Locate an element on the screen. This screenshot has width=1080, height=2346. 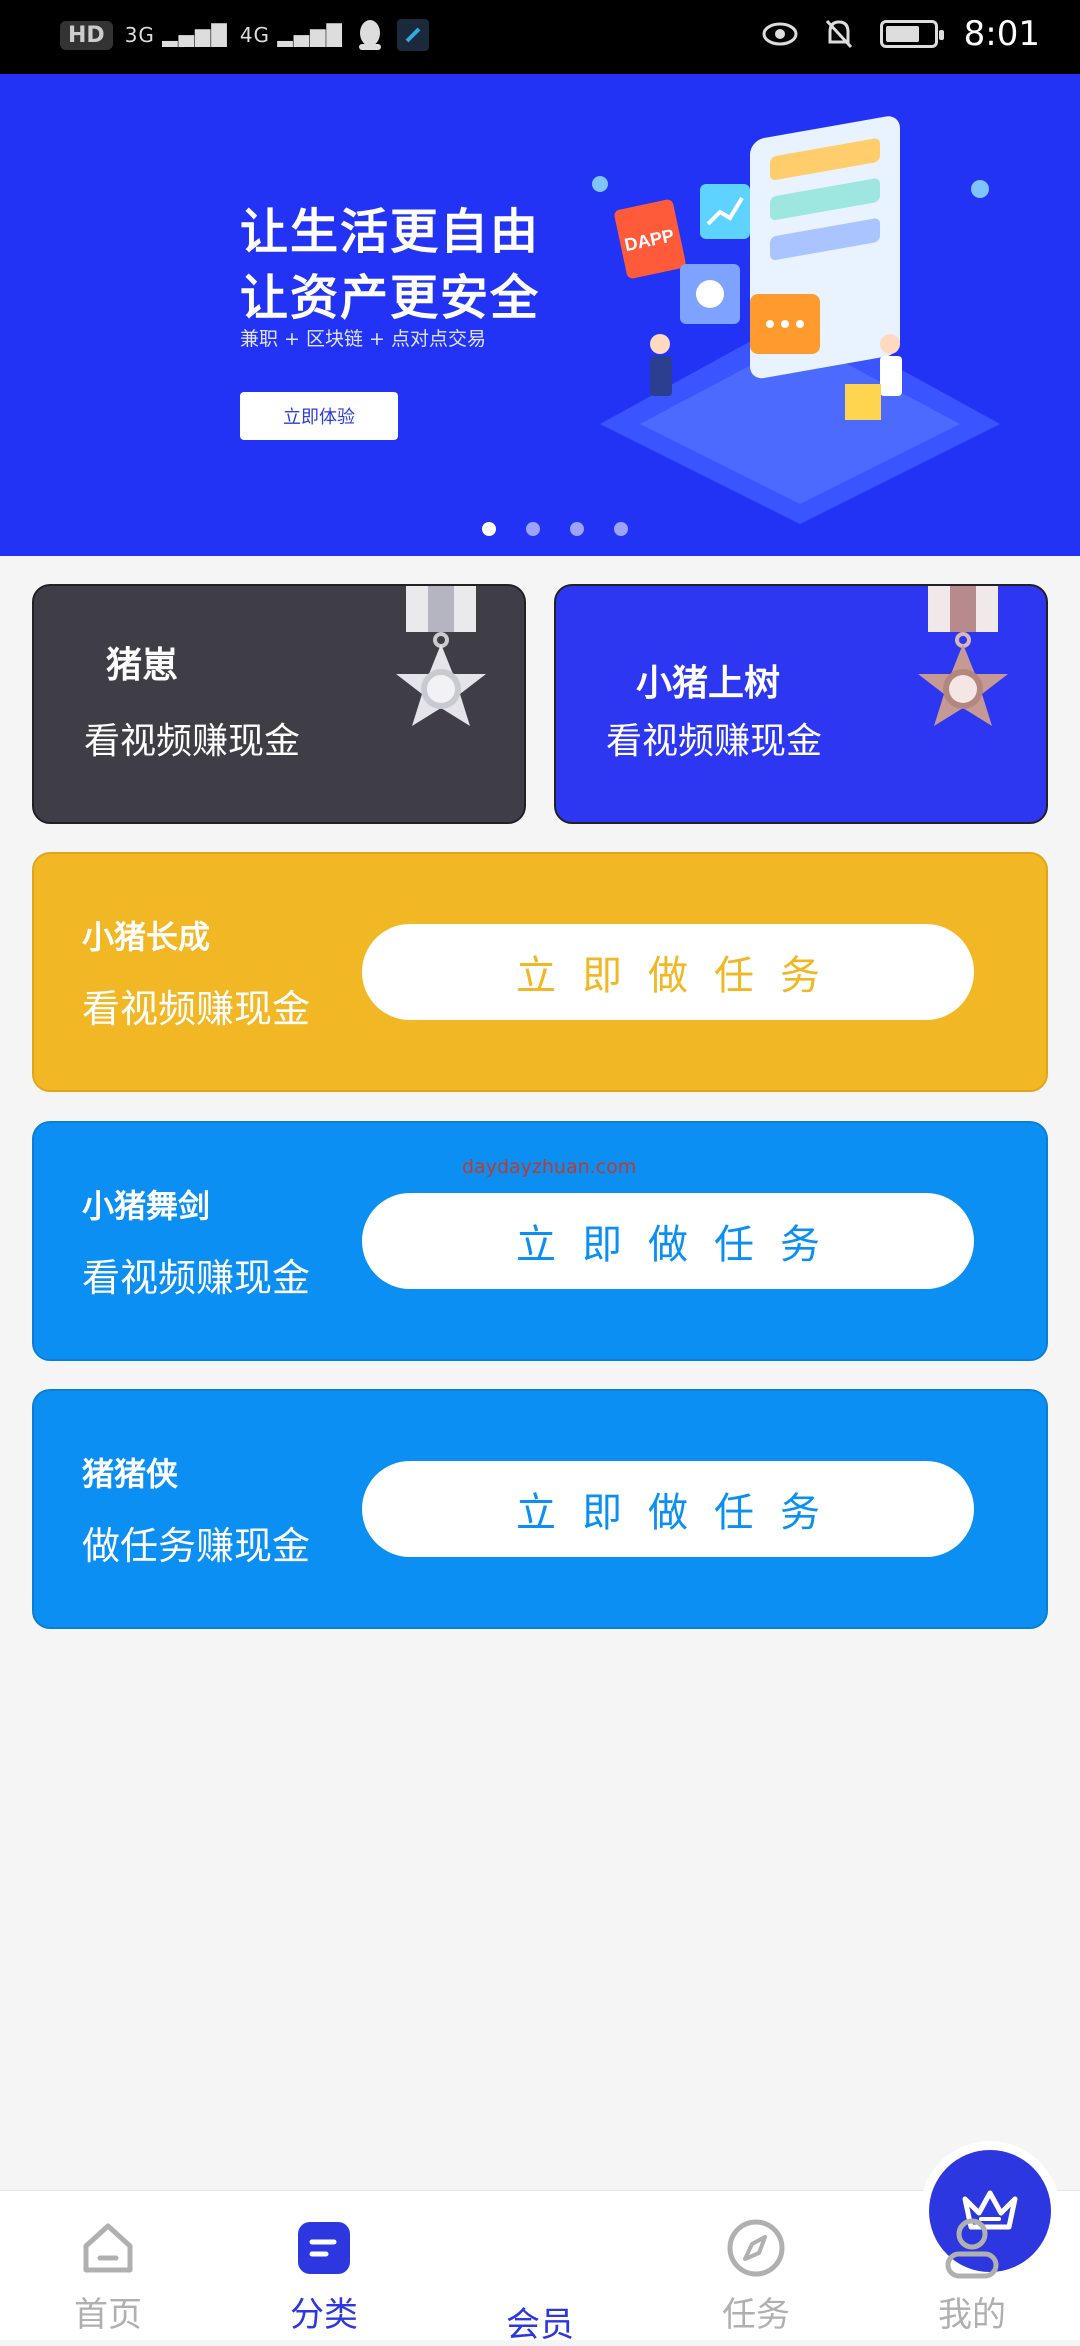
task-title: 猪猪侠 is located at coordinates (130, 1474).